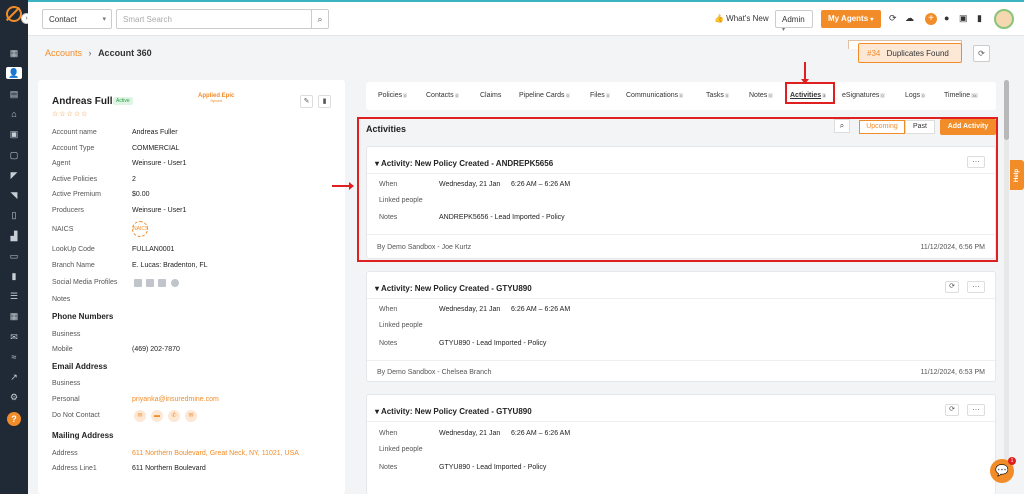 Image resolution: width=1024 pixels, height=494 pixels. Describe the element at coordinates (85, 282) in the screenshot. I see `field-label: Social Media Profiles` at that location.